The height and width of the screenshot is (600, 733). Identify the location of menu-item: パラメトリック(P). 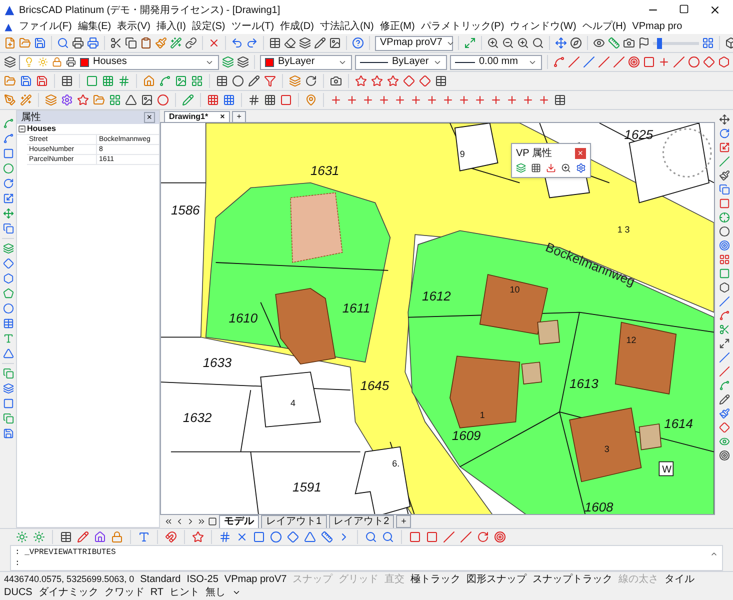
(462, 27).